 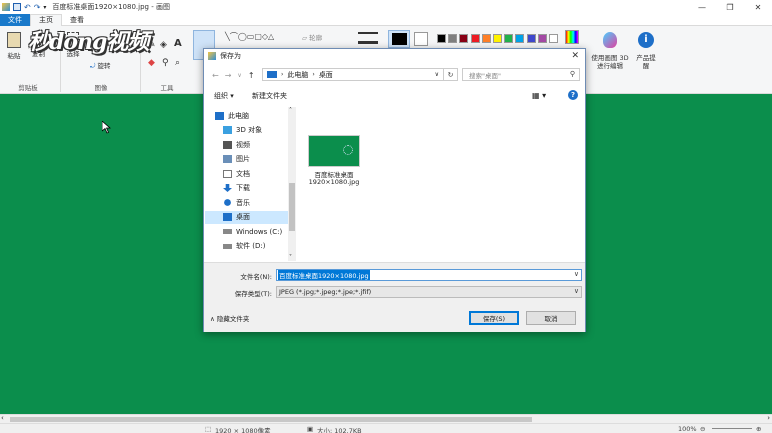 I want to click on organize-button: 组织 ▾, so click(x=224, y=96).